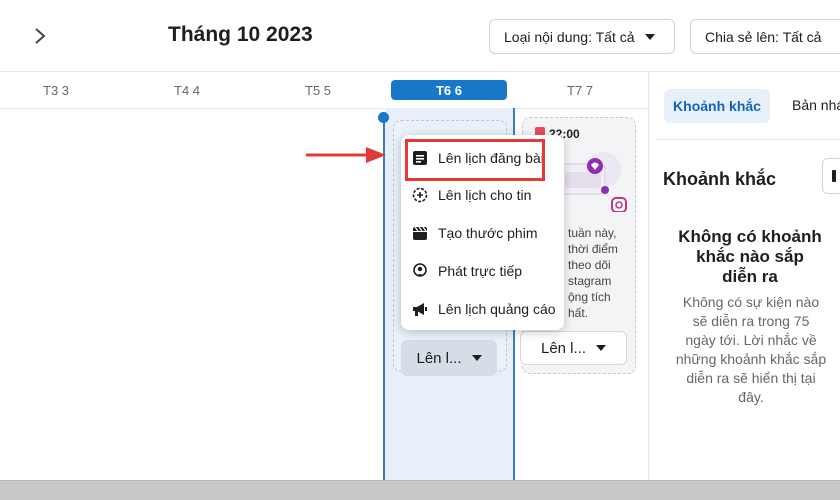  I want to click on story-icon, so click(420, 195).